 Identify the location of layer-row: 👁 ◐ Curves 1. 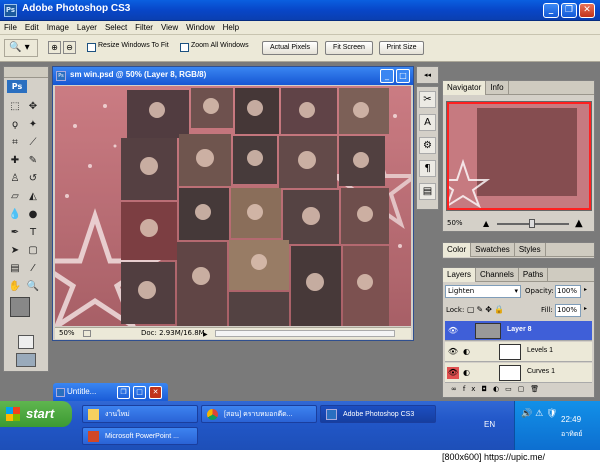
(518, 373).